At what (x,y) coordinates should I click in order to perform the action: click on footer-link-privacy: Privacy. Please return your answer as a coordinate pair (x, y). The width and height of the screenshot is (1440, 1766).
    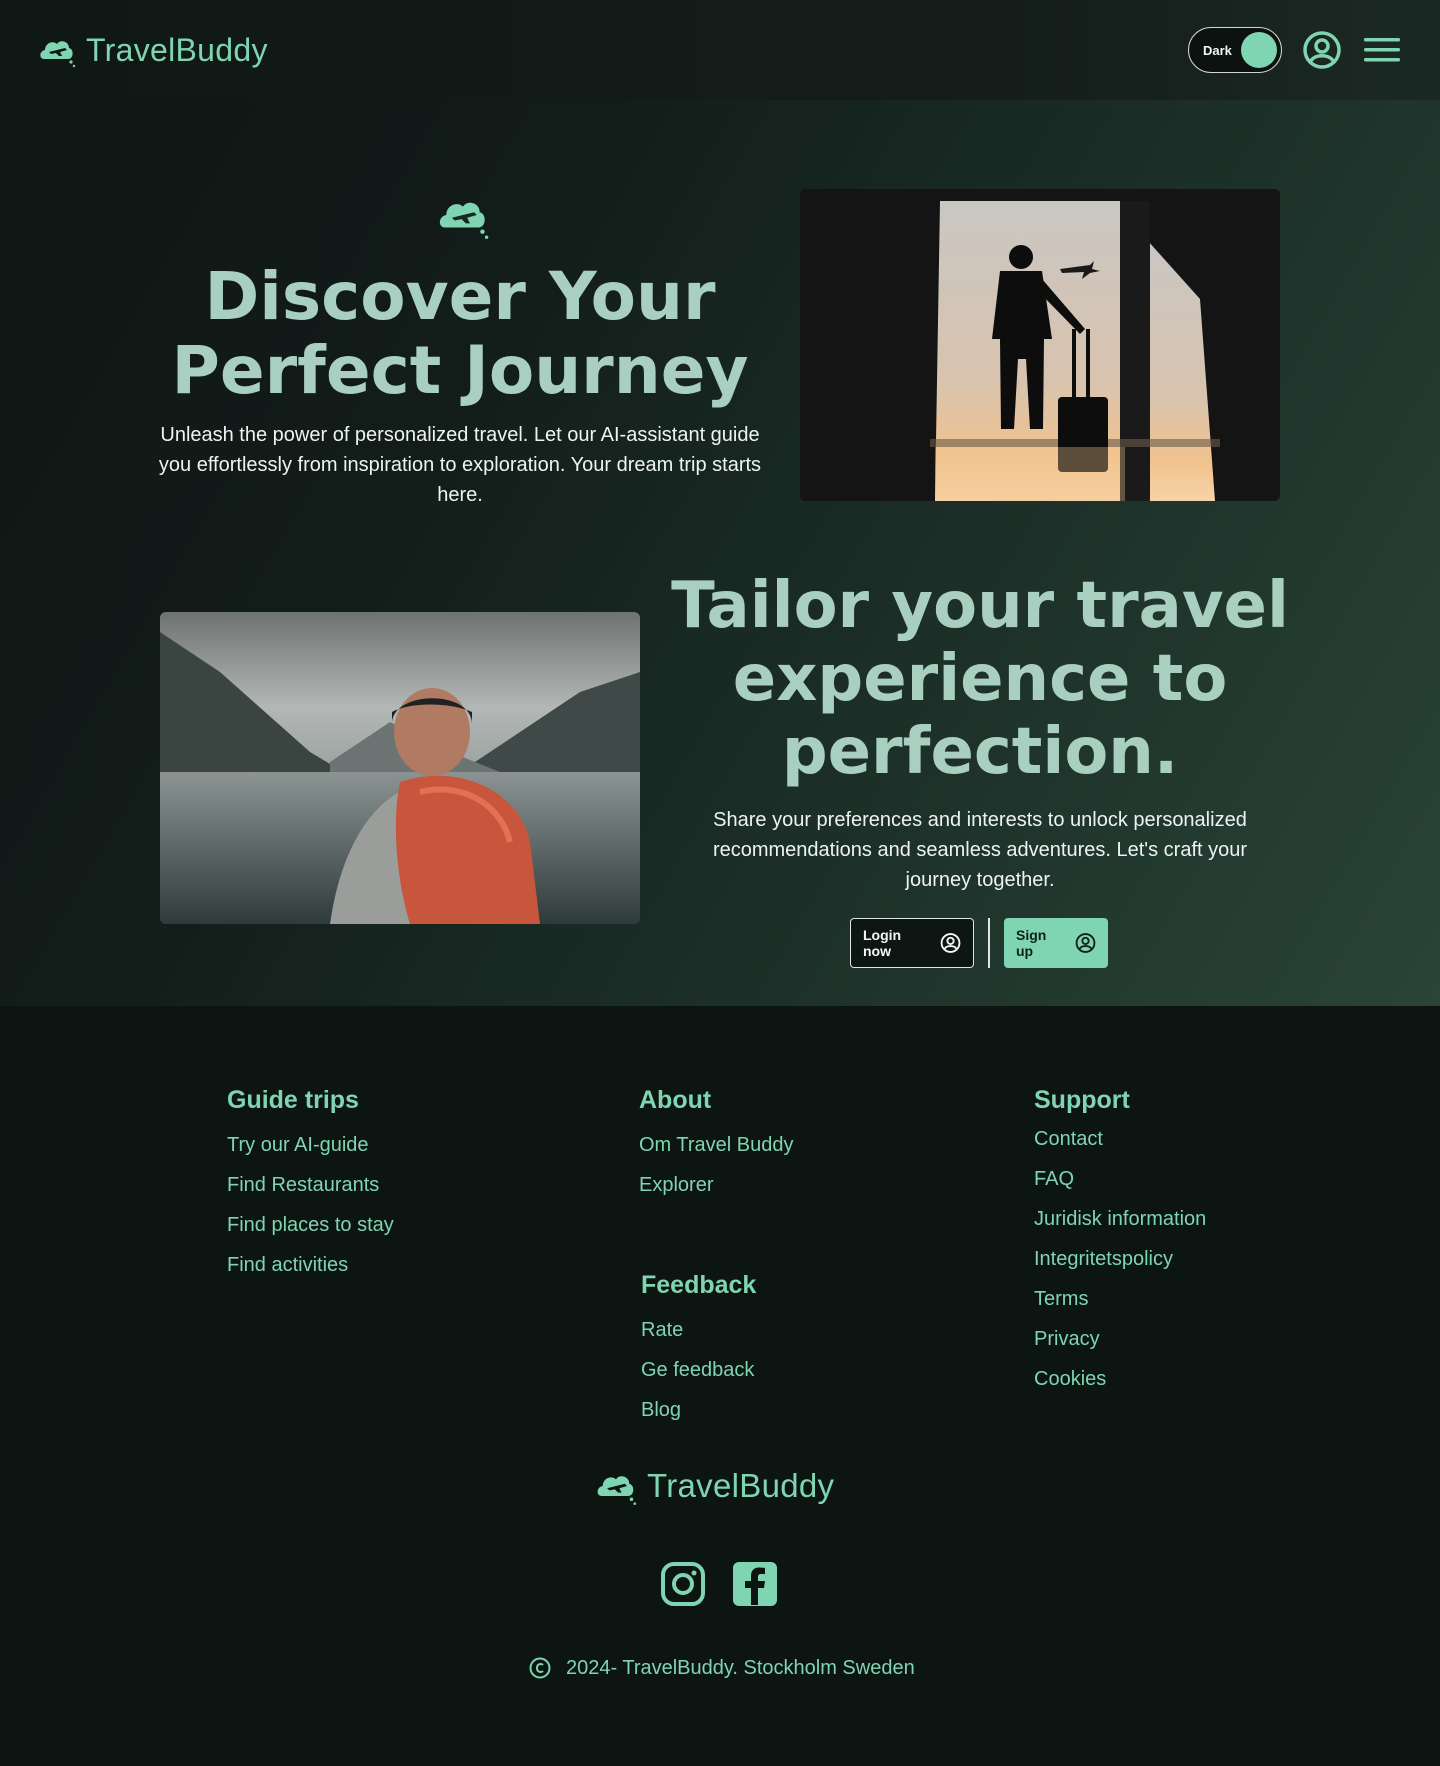
    Looking at the image, I should click on (1120, 1339).